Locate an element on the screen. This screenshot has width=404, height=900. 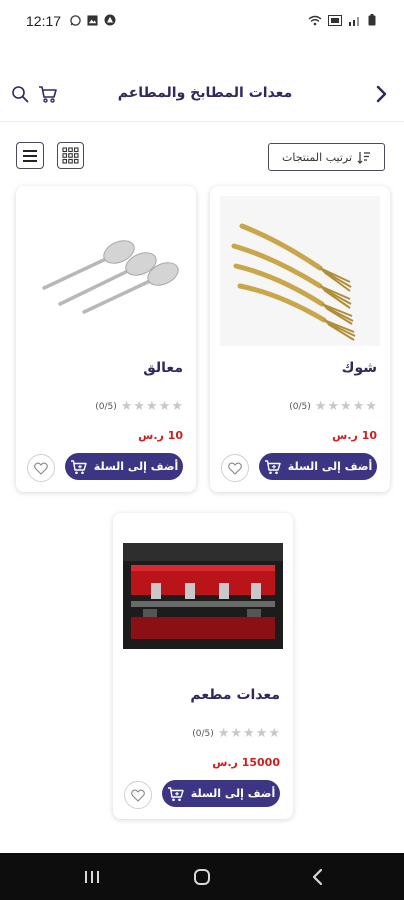
sort-label: ترتيب المنتجات is located at coordinates (317, 157).